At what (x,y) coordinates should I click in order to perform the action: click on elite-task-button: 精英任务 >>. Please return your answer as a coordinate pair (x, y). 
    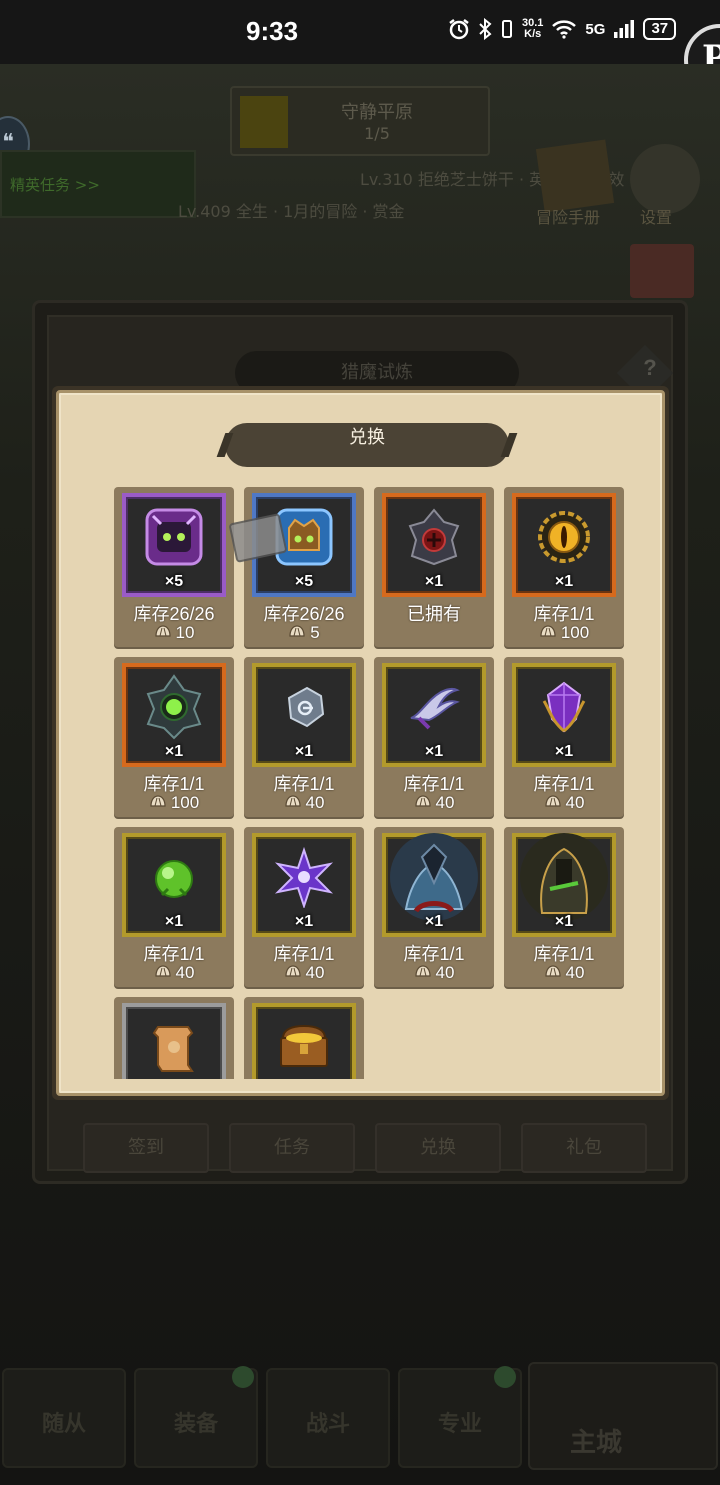
    Looking at the image, I should click on (98, 184).